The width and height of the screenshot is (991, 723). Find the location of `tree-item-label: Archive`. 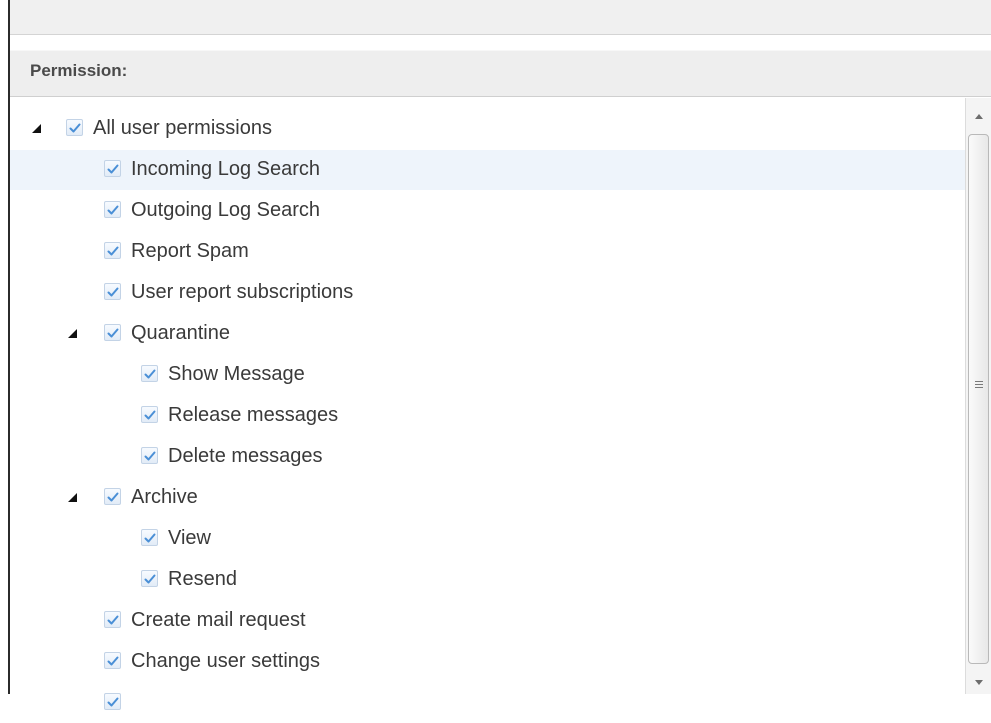

tree-item-label: Archive is located at coordinates (164, 497).